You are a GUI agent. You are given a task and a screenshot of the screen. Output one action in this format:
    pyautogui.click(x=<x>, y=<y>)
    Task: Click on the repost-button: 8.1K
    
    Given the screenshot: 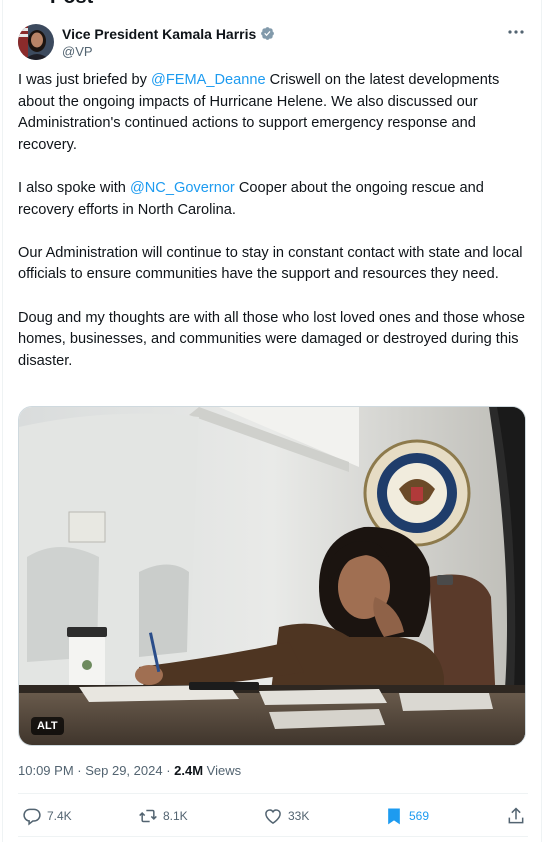 What is the action you would take?
    pyautogui.click(x=163, y=816)
    